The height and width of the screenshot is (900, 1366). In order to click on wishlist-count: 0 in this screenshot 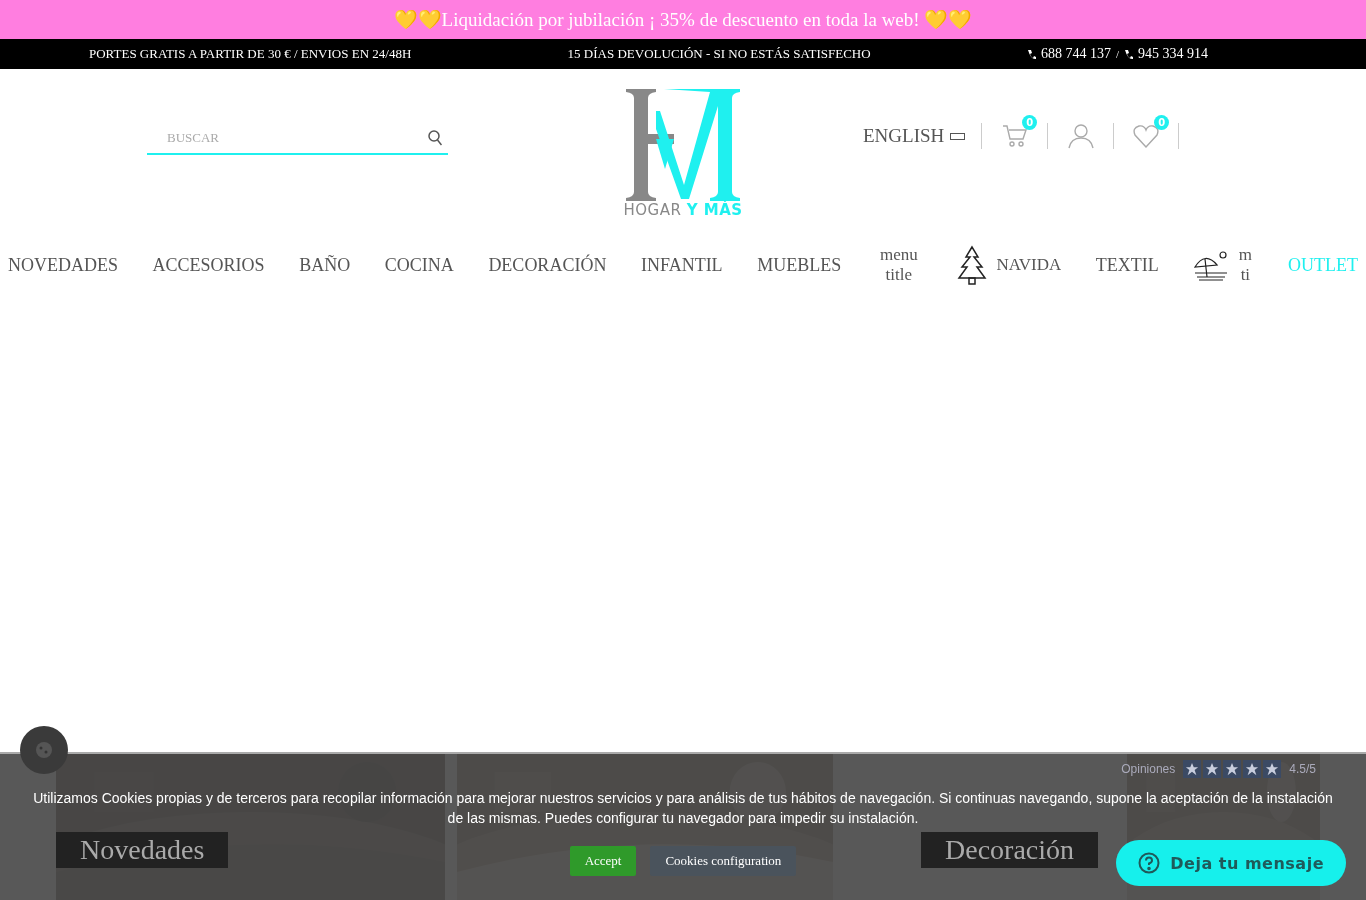, I will do `click(1162, 122)`.